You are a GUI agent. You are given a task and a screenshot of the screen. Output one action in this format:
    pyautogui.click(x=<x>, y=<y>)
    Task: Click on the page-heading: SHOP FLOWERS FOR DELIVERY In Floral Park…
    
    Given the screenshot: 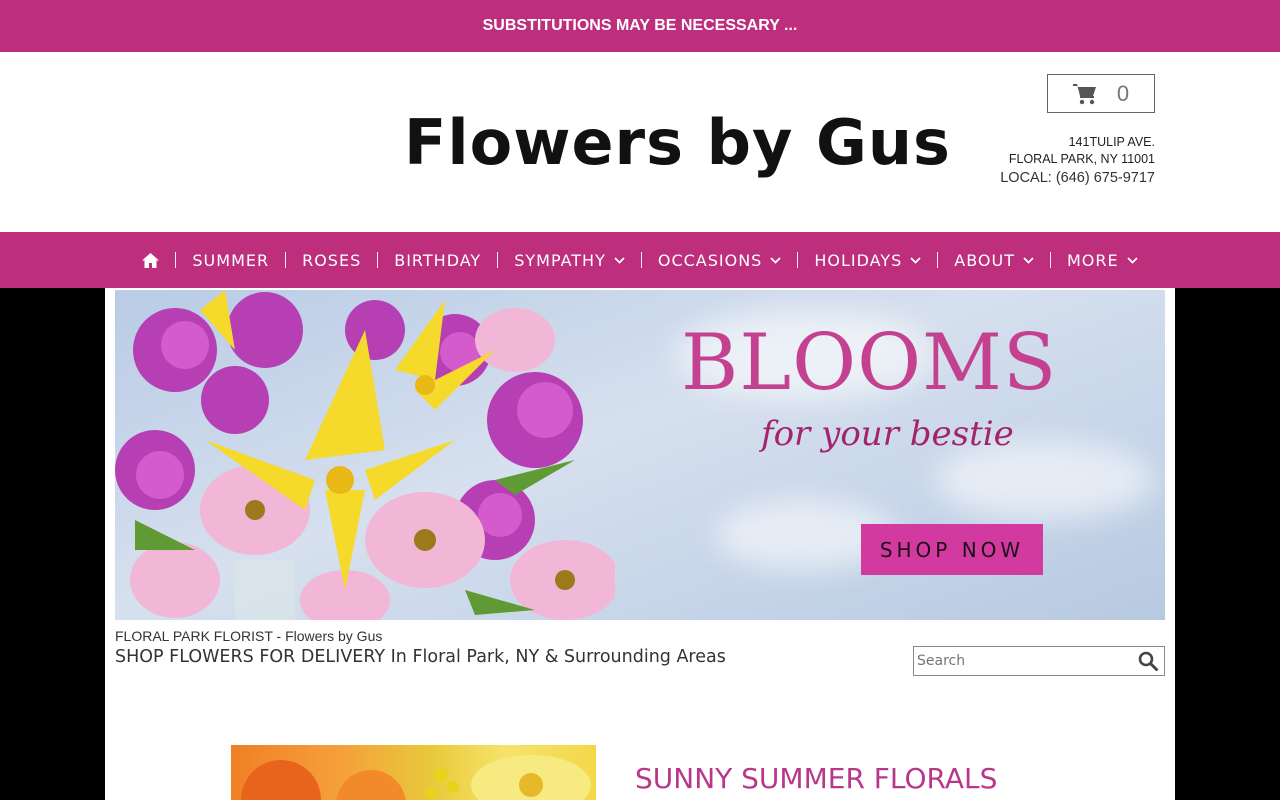 What is the action you would take?
    pyautogui.click(x=420, y=657)
    